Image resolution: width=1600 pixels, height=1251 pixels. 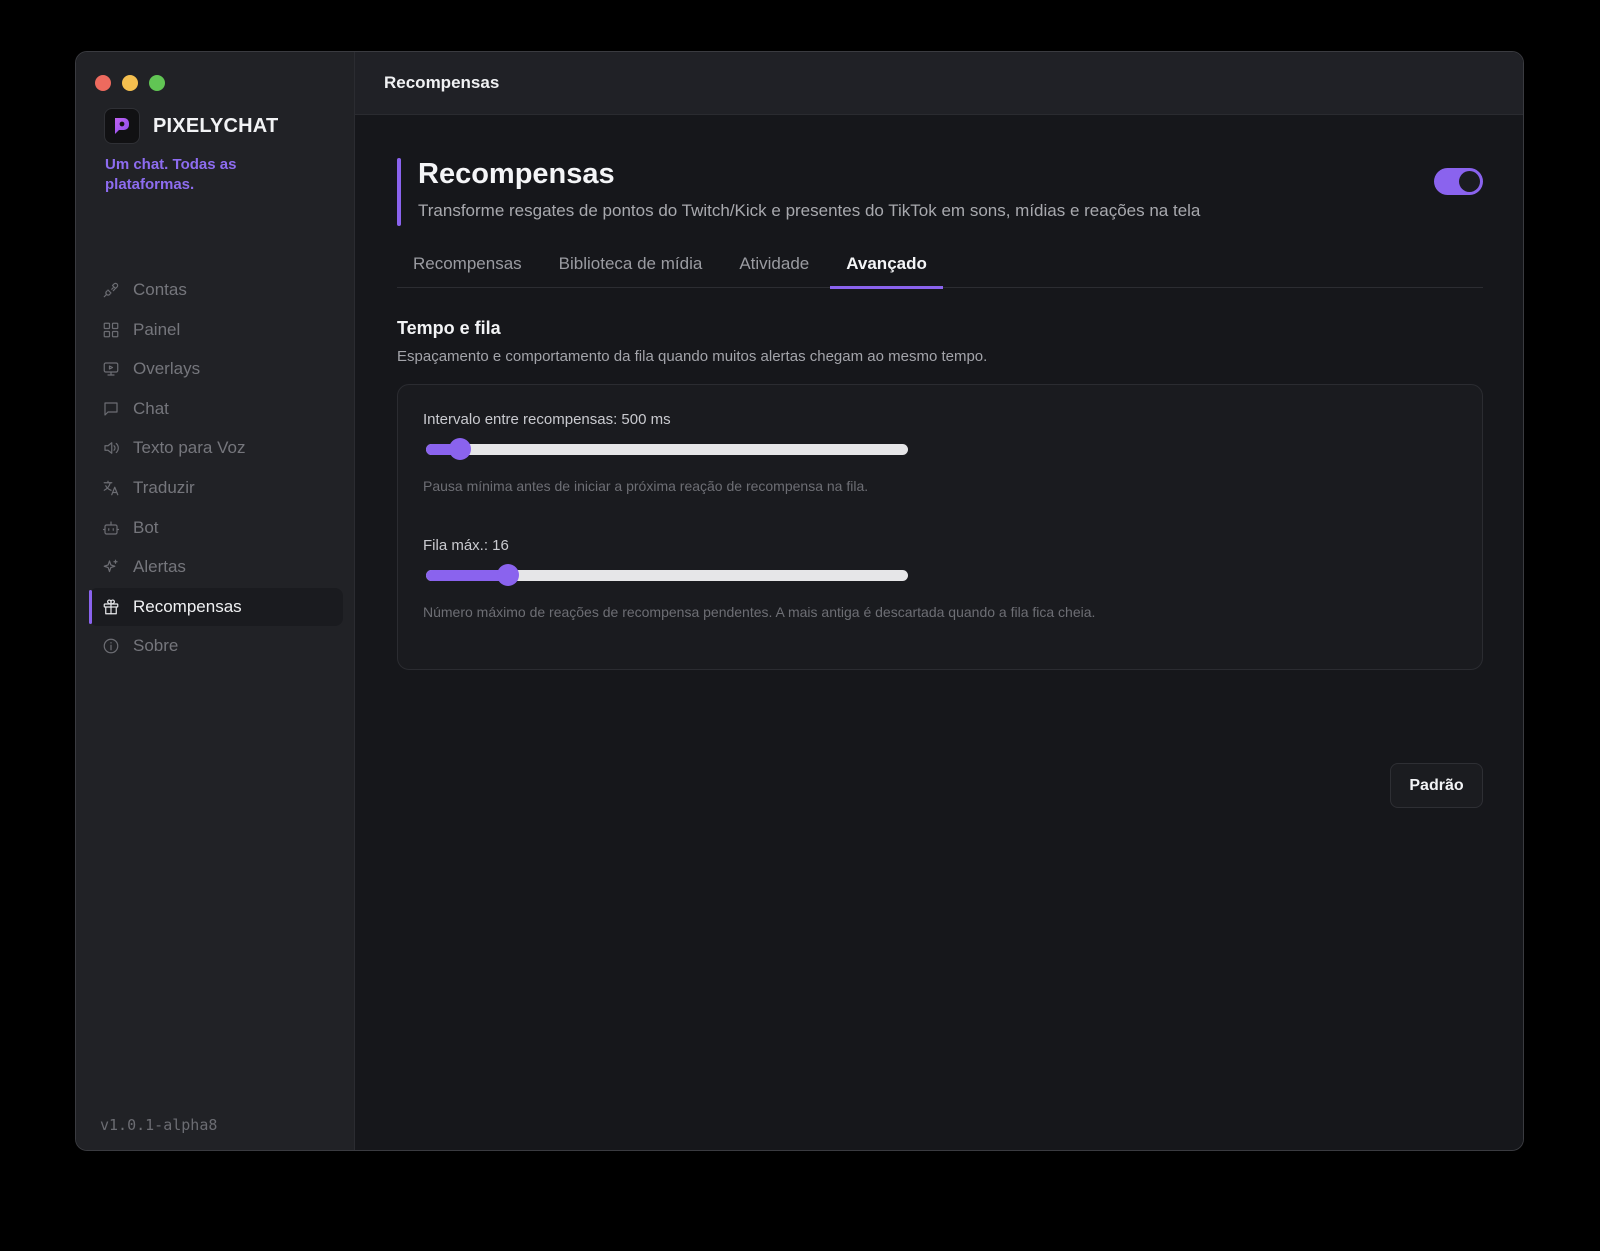 I want to click on sidebar-item-chat: Chat, so click(x=216, y=409).